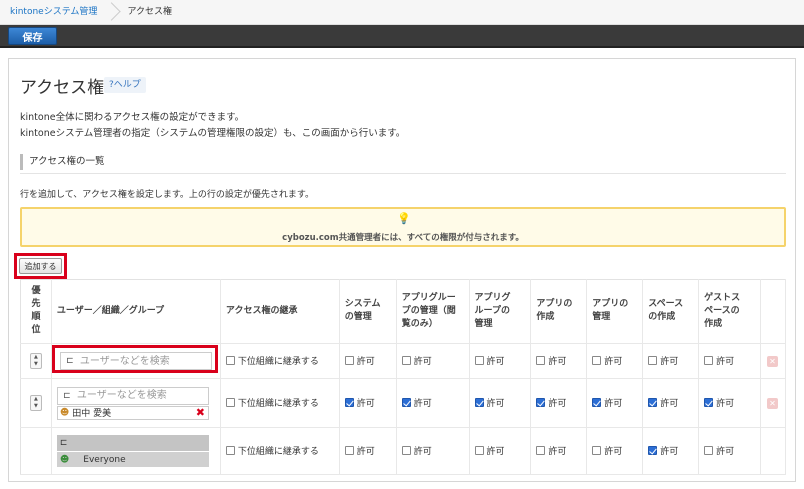 Image resolution: width=804 pixels, height=489 pixels. I want to click on add-button: 追加する, so click(40, 266).